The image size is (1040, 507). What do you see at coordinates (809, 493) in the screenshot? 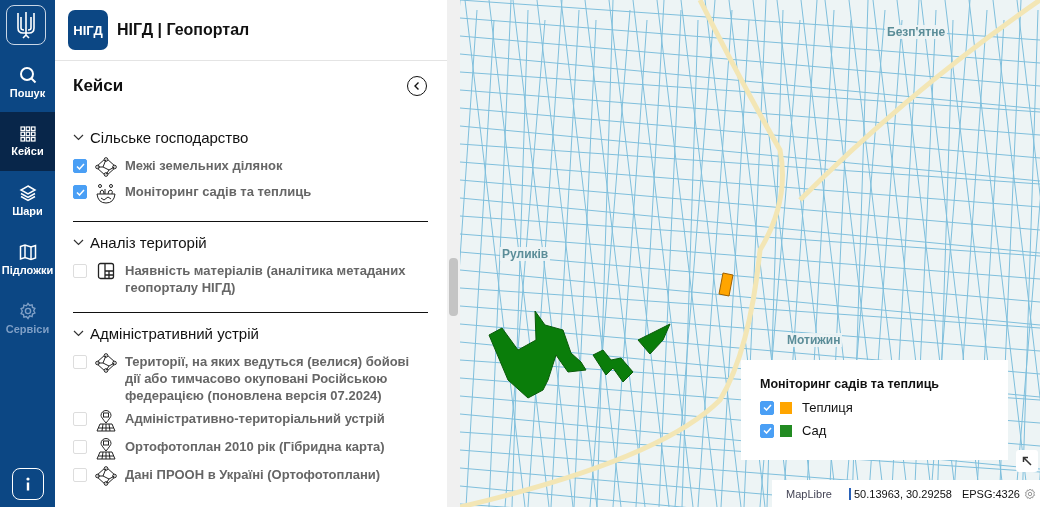
I see `attribution-link: MapLibre` at bounding box center [809, 493].